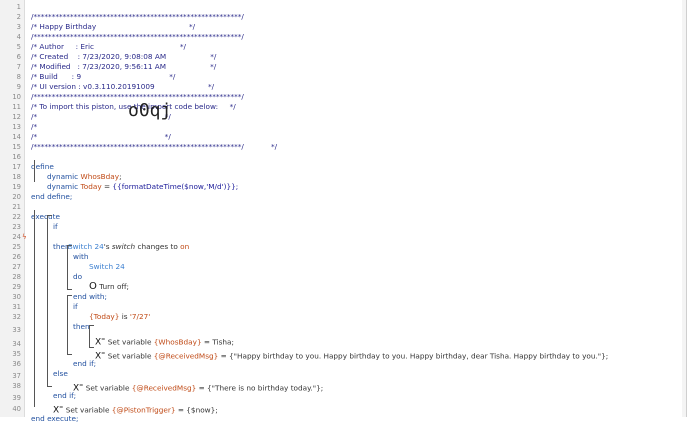 The height and width of the screenshot is (434, 690). I want to click on code-line-33: X= Set variable {WhosBday} = Tisha;, so click(117, 336).